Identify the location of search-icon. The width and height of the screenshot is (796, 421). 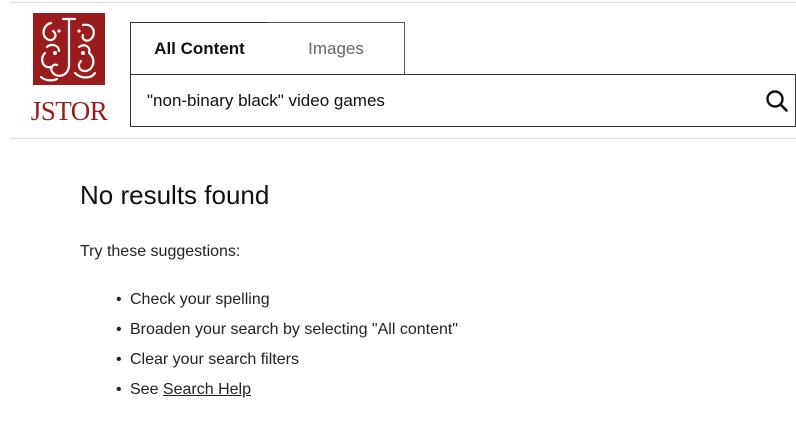
(777, 101).